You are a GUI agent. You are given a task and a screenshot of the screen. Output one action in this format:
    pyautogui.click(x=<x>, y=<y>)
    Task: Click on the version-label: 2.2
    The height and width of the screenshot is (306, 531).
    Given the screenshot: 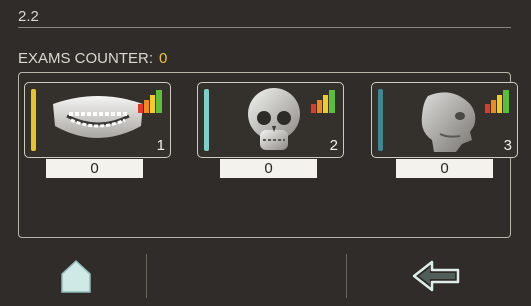 What is the action you would take?
    pyautogui.click(x=28, y=16)
    